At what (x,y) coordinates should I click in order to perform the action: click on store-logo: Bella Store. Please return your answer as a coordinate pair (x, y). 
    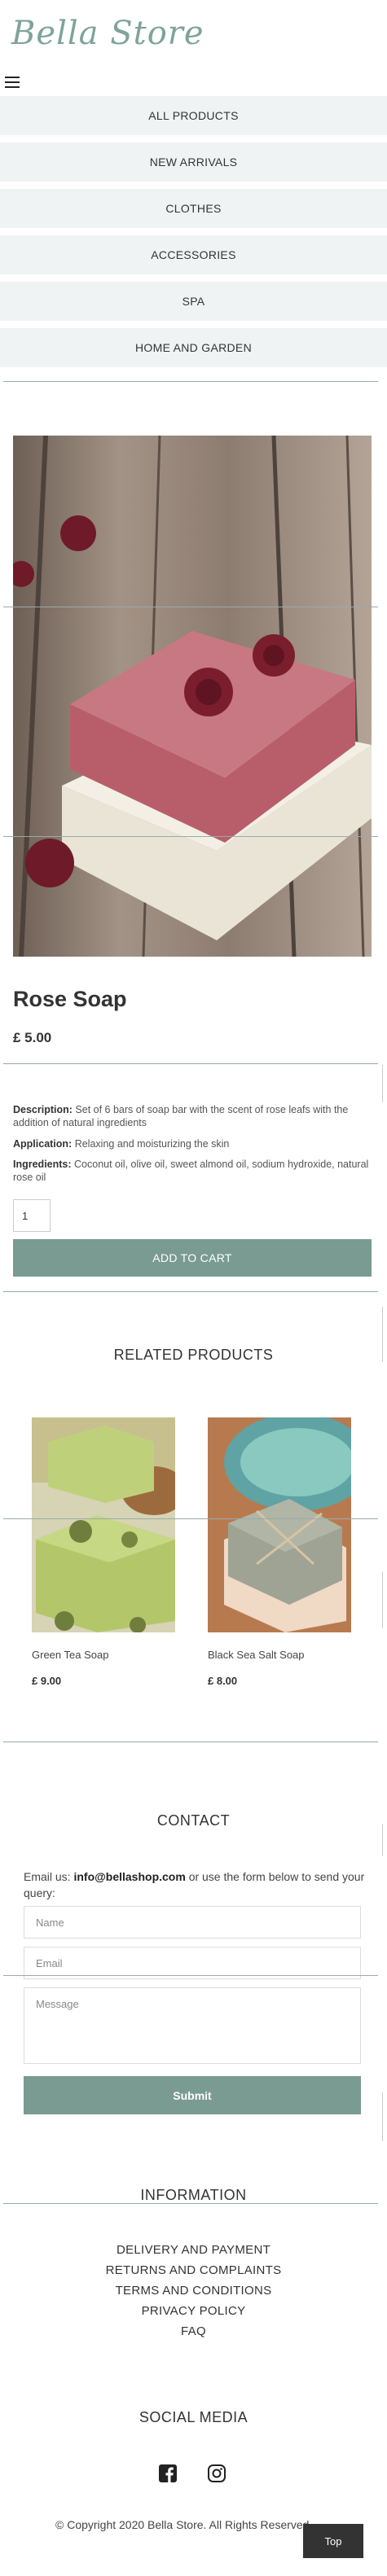
    Looking at the image, I should click on (108, 33).